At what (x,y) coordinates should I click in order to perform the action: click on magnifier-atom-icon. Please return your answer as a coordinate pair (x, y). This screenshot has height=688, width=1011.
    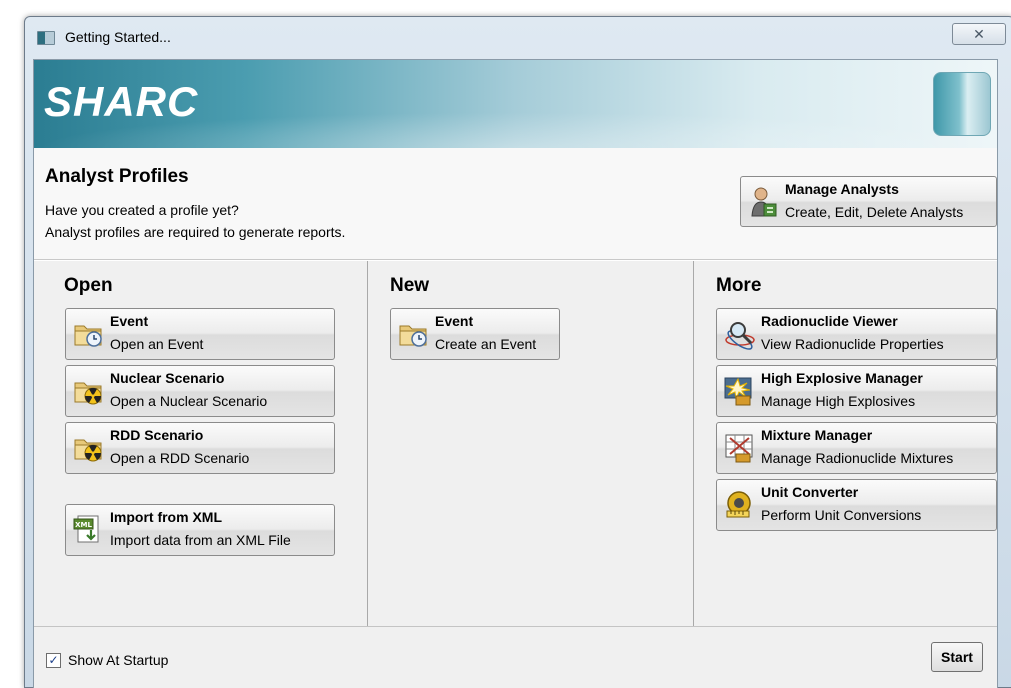
    Looking at the image, I should click on (740, 336).